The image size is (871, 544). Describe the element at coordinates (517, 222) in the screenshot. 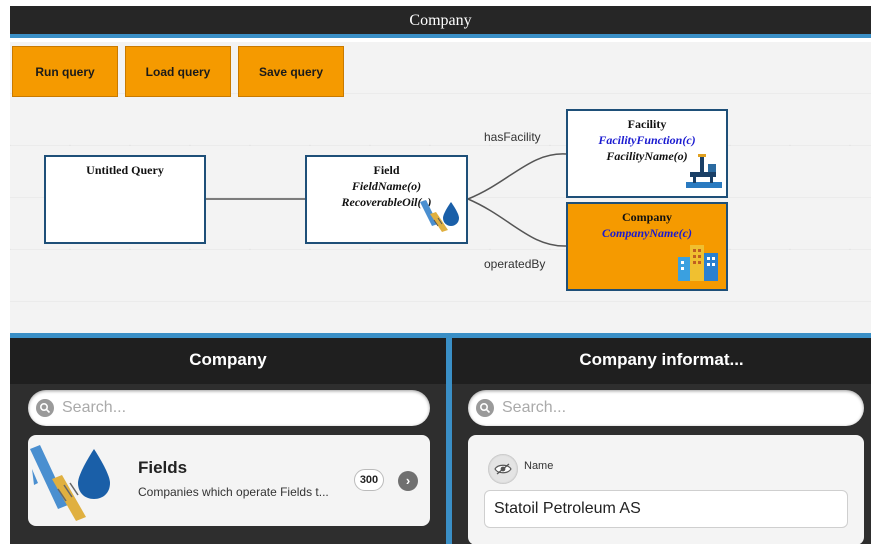

I see `edge-operated-by` at that location.